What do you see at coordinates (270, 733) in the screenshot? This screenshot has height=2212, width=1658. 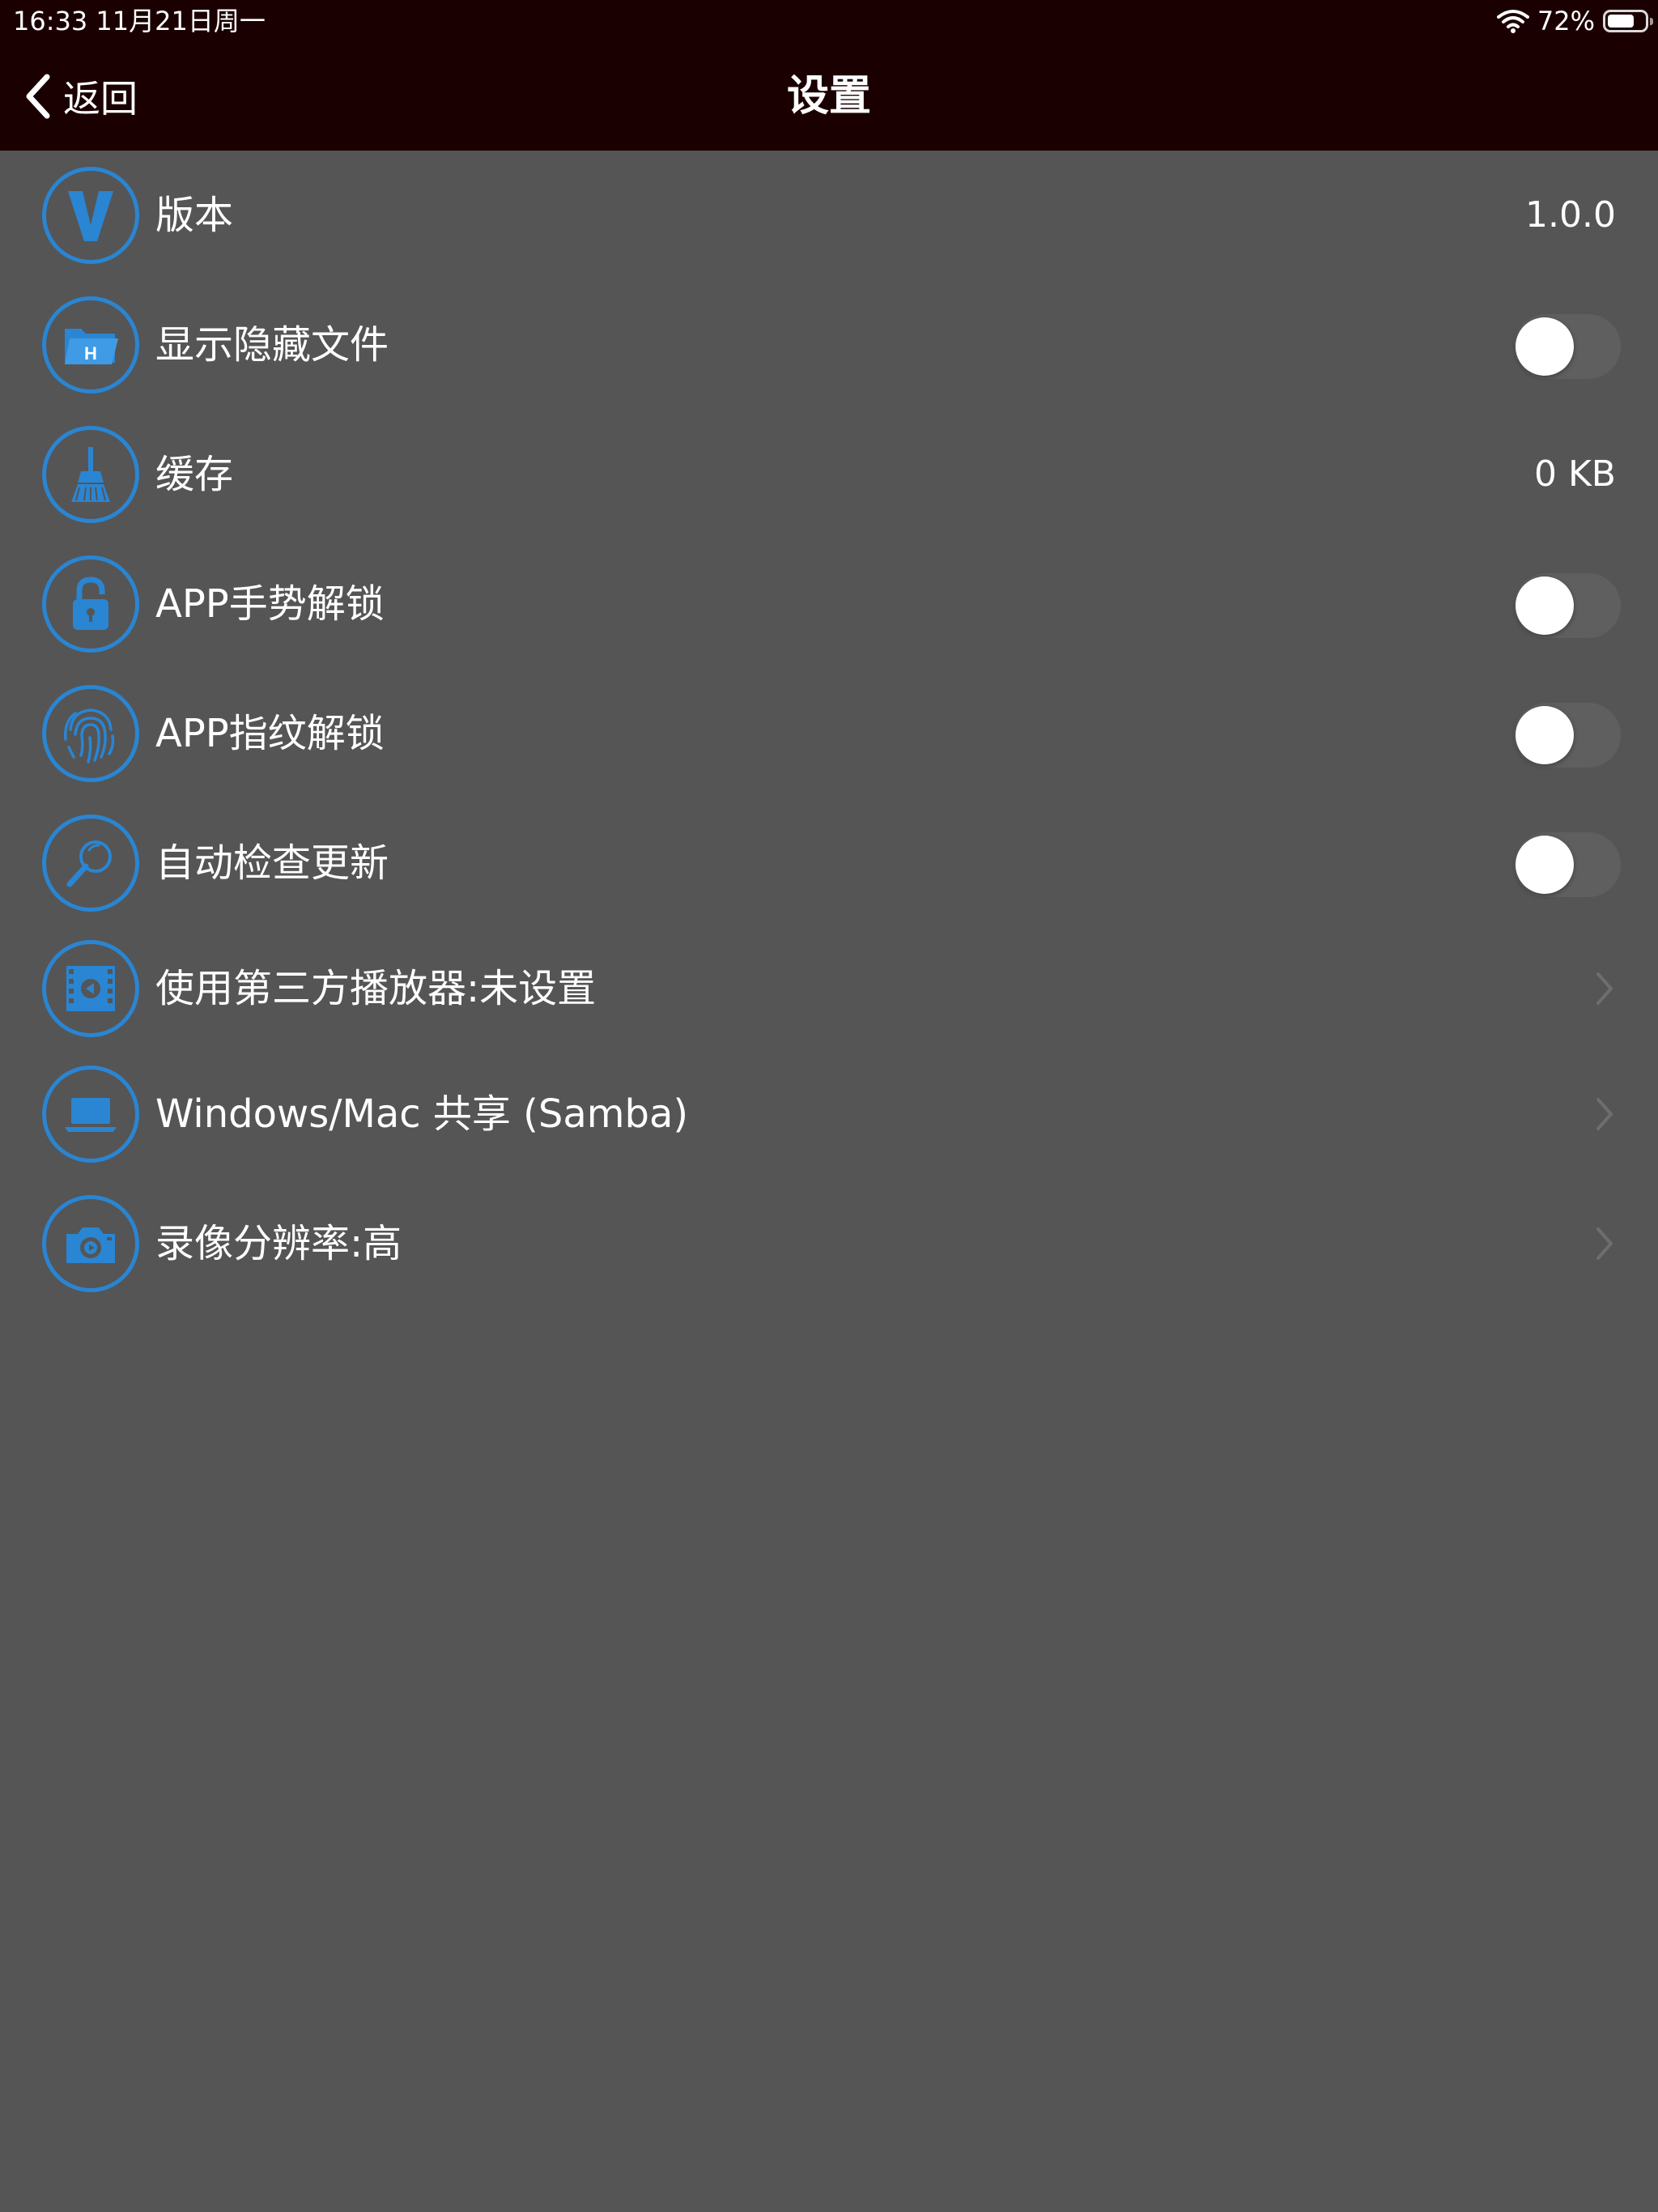 I see `settings-row-label: APP指纹解锁` at bounding box center [270, 733].